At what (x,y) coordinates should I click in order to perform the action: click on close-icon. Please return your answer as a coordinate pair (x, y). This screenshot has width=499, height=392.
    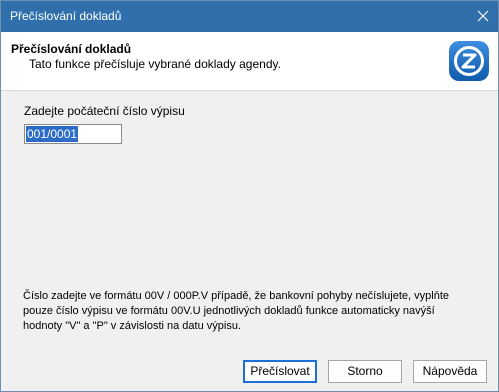
    Looking at the image, I should click on (483, 16).